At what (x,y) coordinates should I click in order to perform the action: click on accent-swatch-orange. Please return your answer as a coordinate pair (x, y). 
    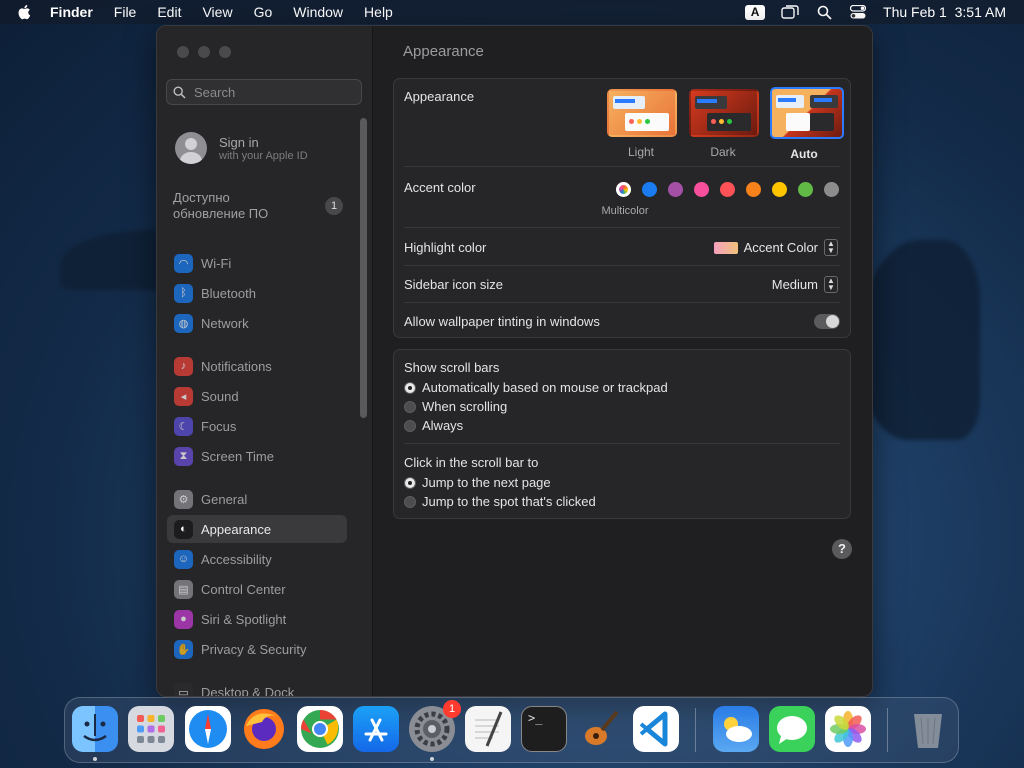
    Looking at the image, I should click on (753, 189).